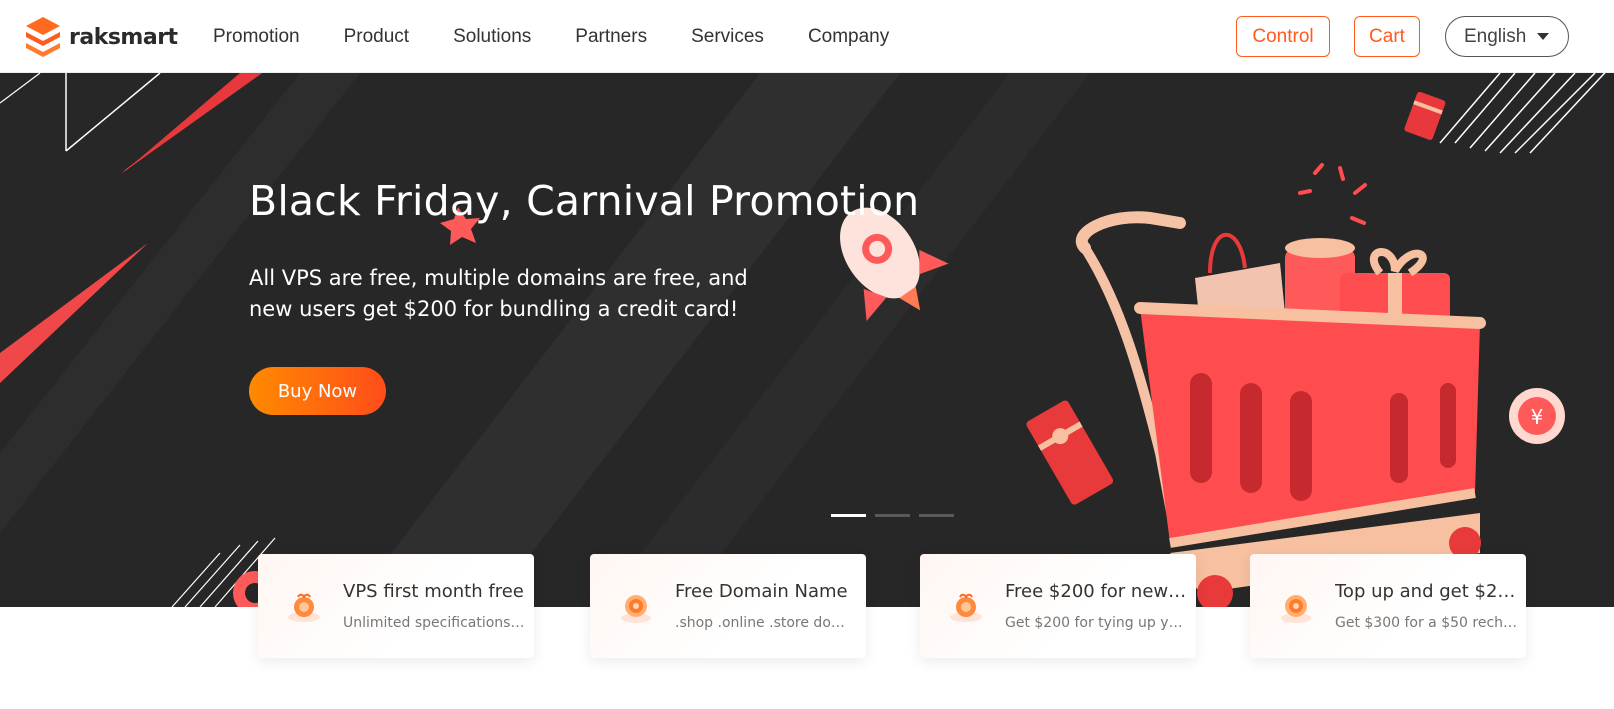 The width and height of the screenshot is (1614, 709). What do you see at coordinates (848, 37) in the screenshot?
I see `nav-item-company: Company` at bounding box center [848, 37].